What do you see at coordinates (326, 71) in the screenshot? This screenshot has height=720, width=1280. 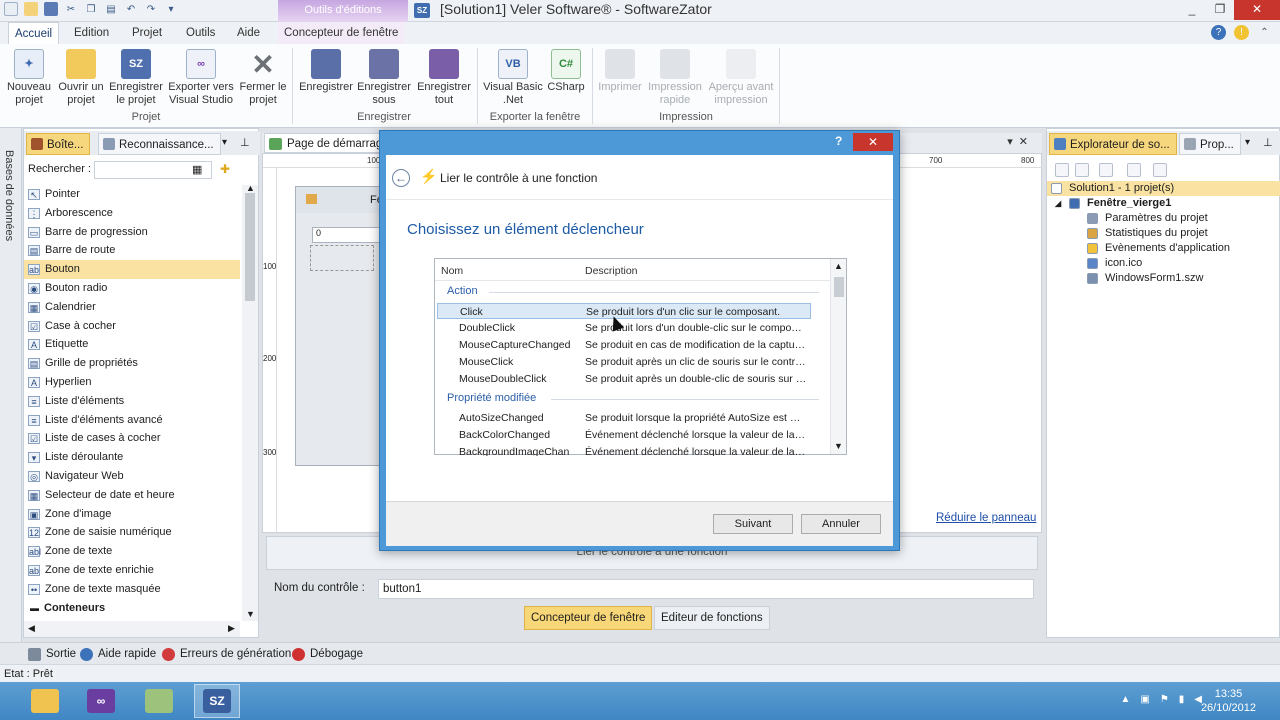 I see `save-button: Enregistrer` at bounding box center [326, 71].